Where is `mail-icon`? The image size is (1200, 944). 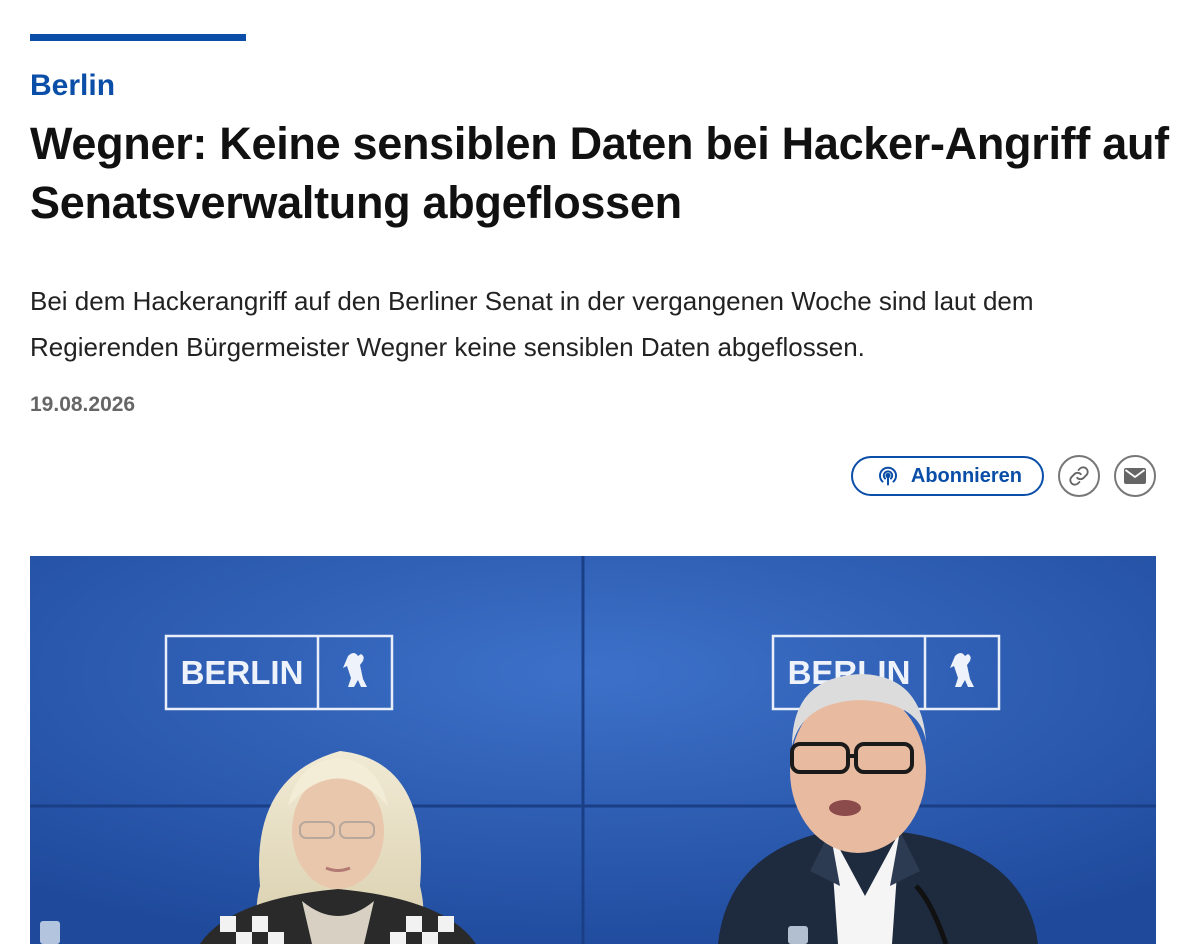
mail-icon is located at coordinates (1135, 476).